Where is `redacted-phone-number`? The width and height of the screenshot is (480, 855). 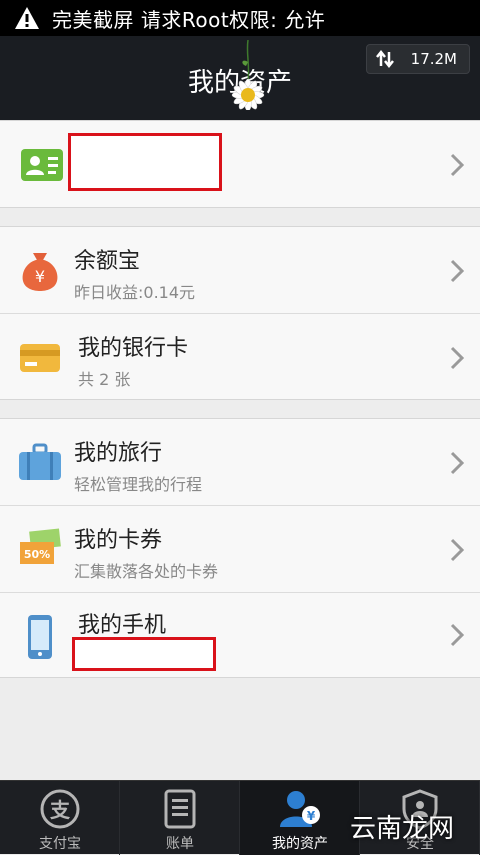
redacted-phone-number is located at coordinates (144, 654).